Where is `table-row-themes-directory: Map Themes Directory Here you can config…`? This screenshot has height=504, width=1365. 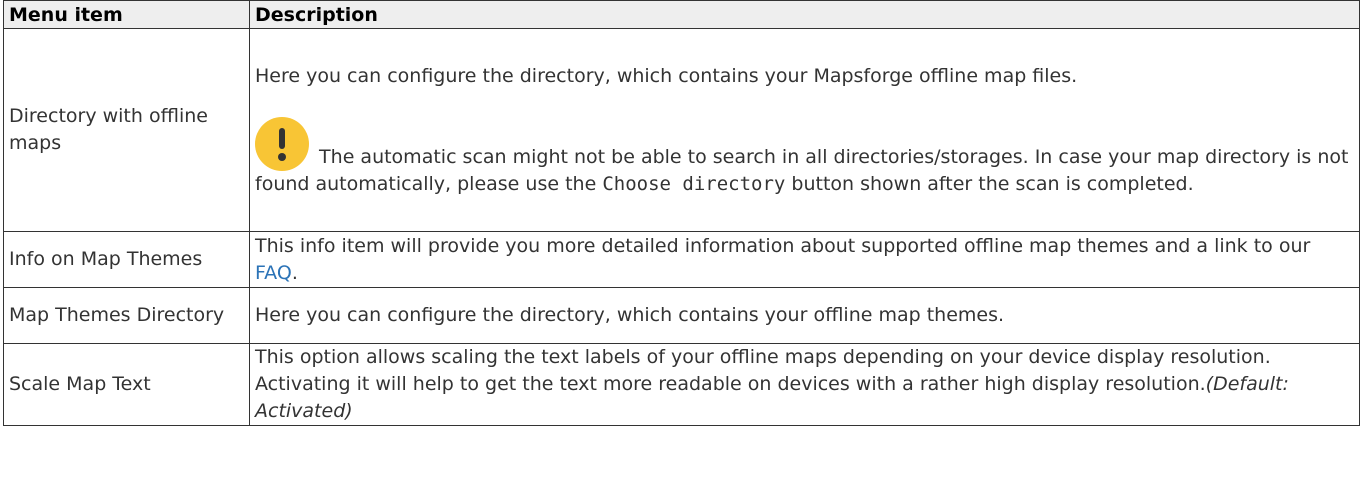 table-row-themes-directory: Map Themes Directory Here you can config… is located at coordinates (681, 315).